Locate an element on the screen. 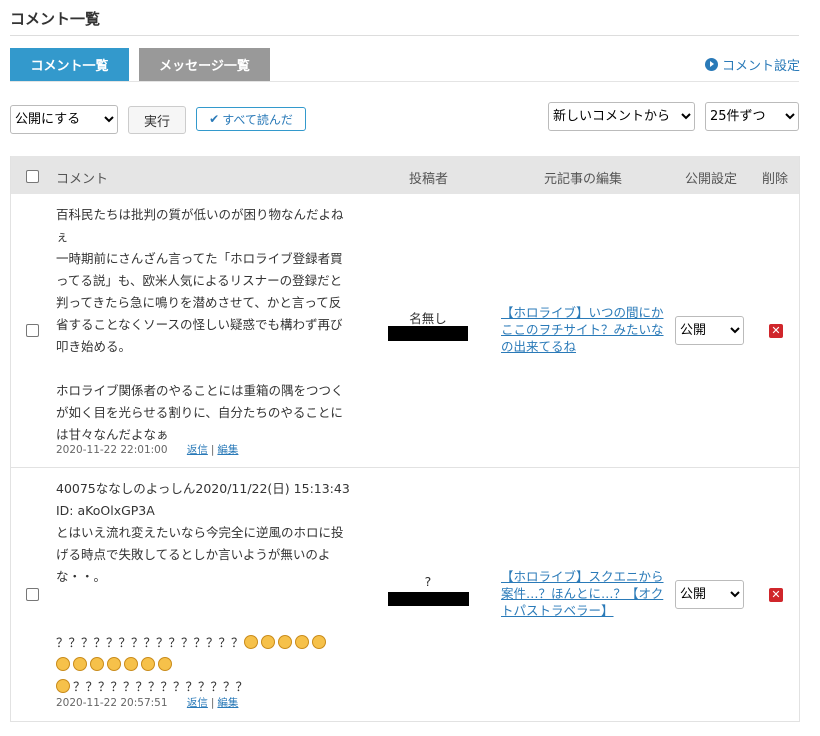 The height and width of the screenshot is (736, 820). comment-author: ? is located at coordinates (428, 581).